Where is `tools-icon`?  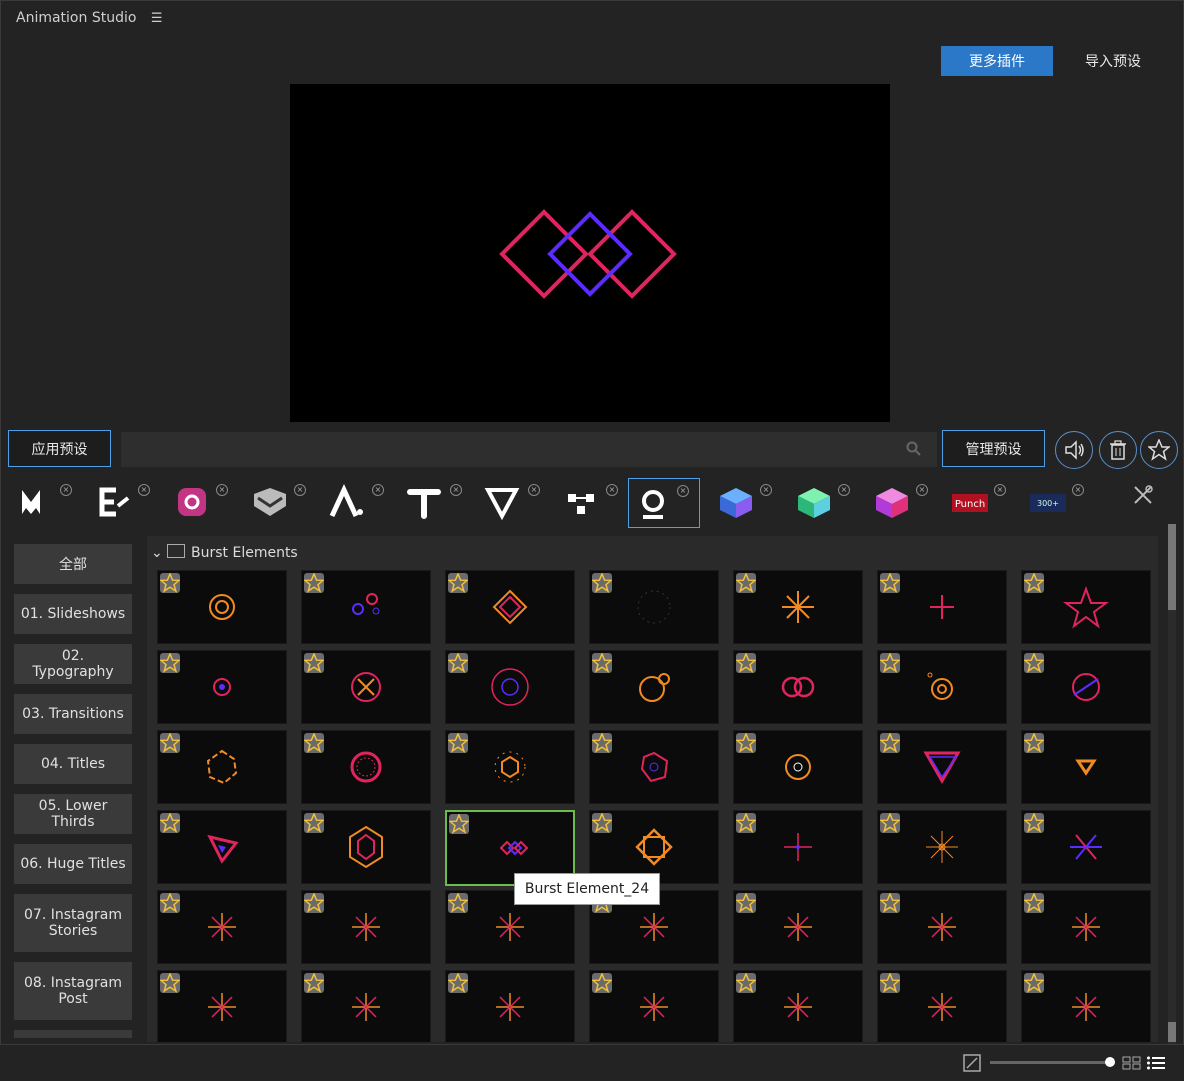
tools-icon is located at coordinates (1143, 497).